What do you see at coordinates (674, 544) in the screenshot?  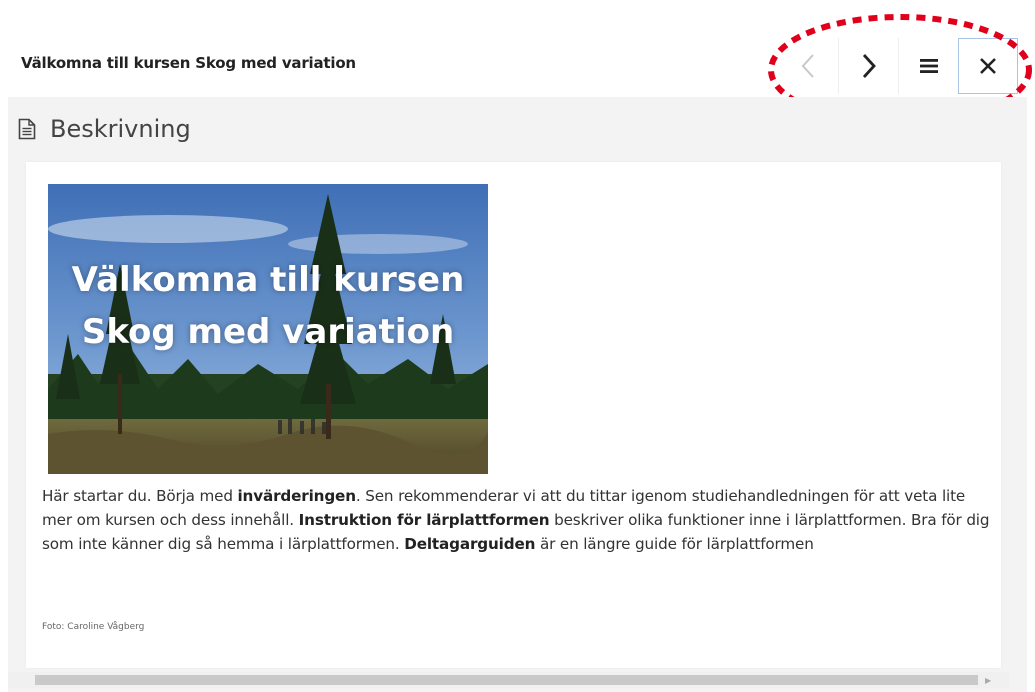 I see `desc-text-4: är en längre guide för lärplattformen` at bounding box center [674, 544].